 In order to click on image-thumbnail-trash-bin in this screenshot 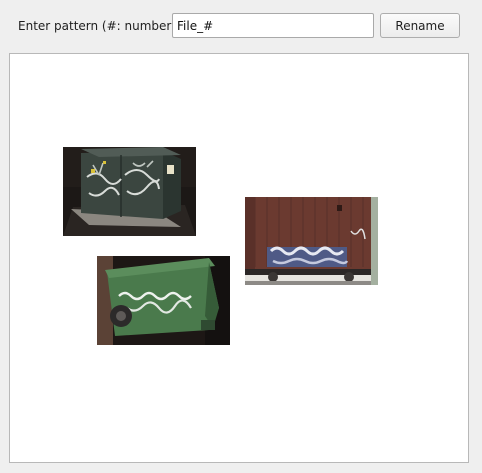, I will do `click(163, 300)`.